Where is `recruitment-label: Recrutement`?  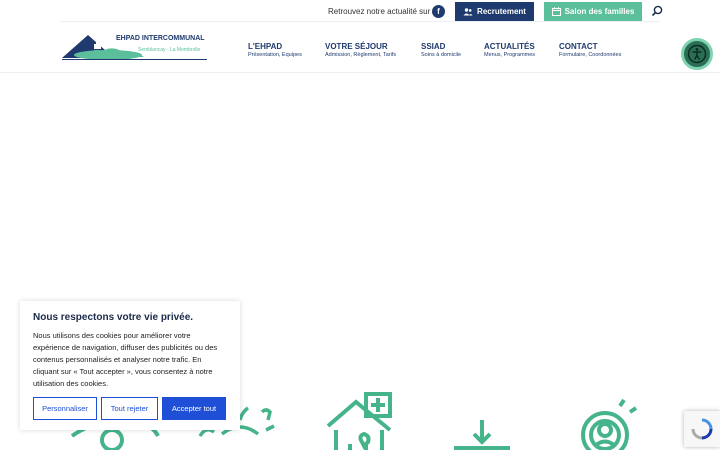
recruitment-label: Recrutement is located at coordinates (501, 11).